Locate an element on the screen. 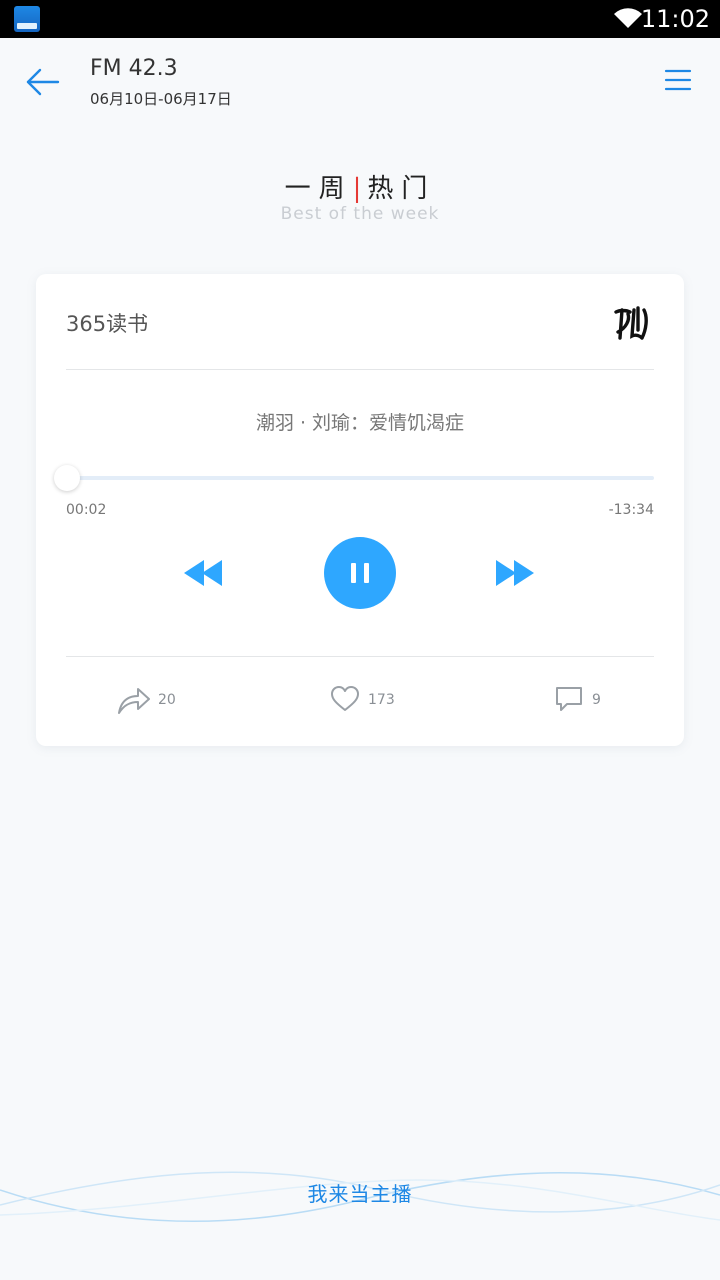 This screenshot has height=1280, width=720. rewind-button is located at coordinates (204, 573).